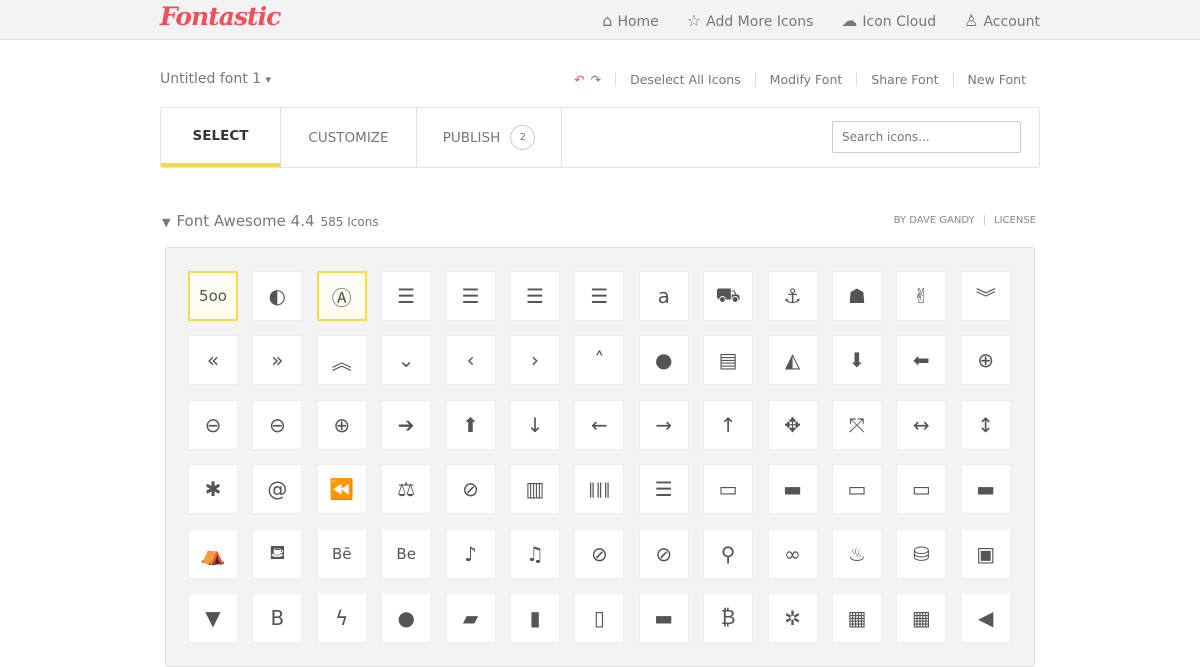 The width and height of the screenshot is (1200, 667). I want to click on icon-tile-align-center: ☰, so click(406, 296).